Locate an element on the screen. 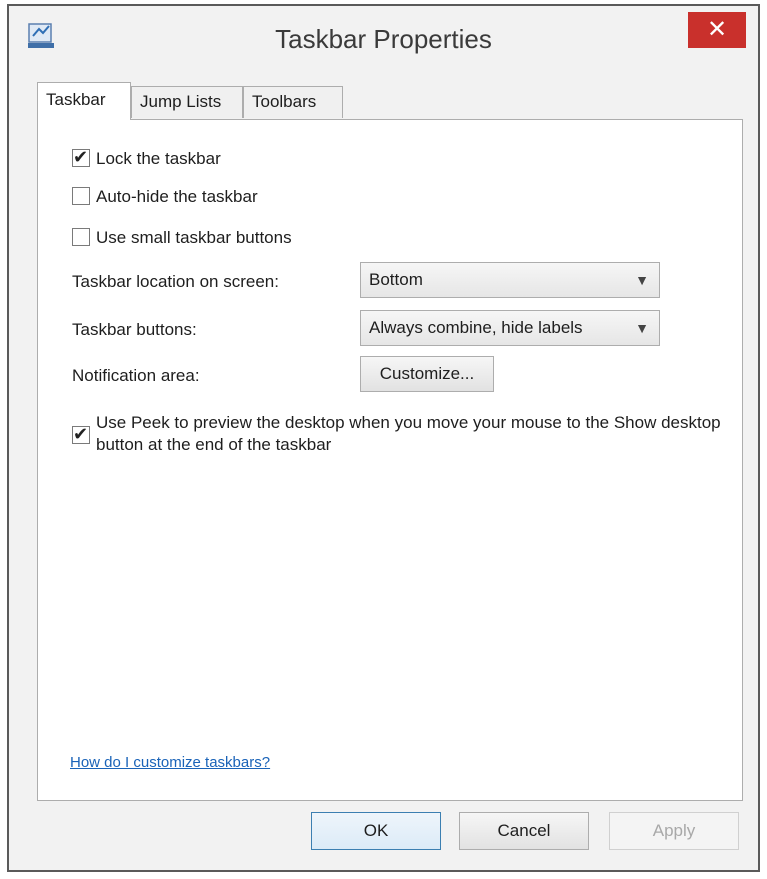 The height and width of the screenshot is (879, 767). use-peek-checkbox: ✔ is located at coordinates (81, 434).